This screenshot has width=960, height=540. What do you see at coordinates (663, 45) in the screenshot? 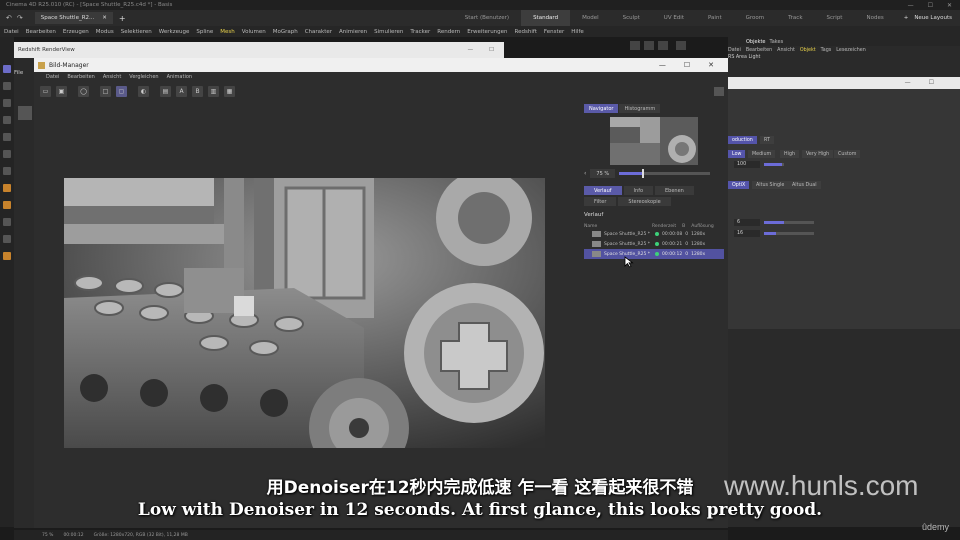
I see `render-settings-icon` at bounding box center [663, 45].